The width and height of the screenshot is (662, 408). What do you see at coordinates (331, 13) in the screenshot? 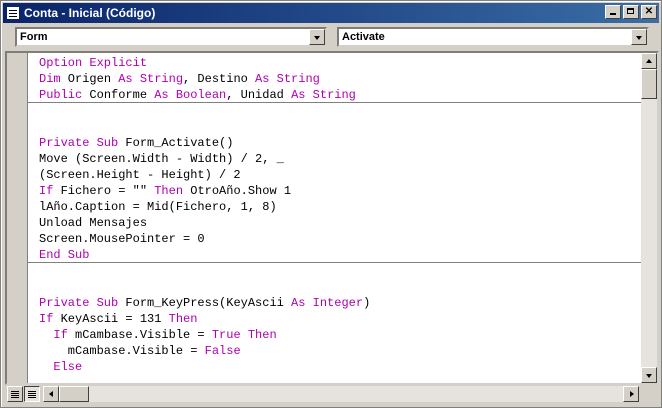
I see `title-bar: Conta - Inicial (Código) ✕` at bounding box center [331, 13].